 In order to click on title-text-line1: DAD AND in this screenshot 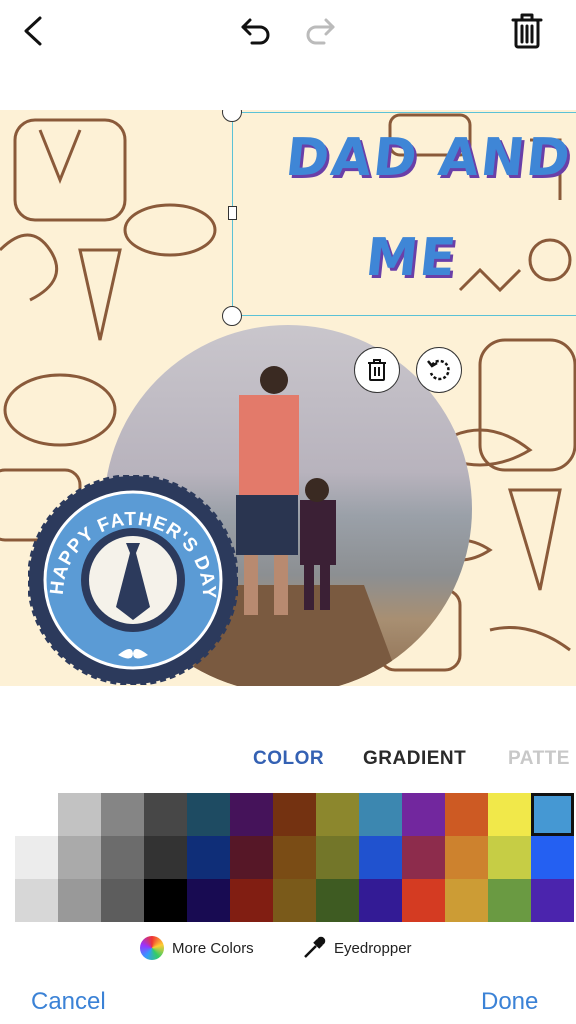, I will do `click(429, 158)`.